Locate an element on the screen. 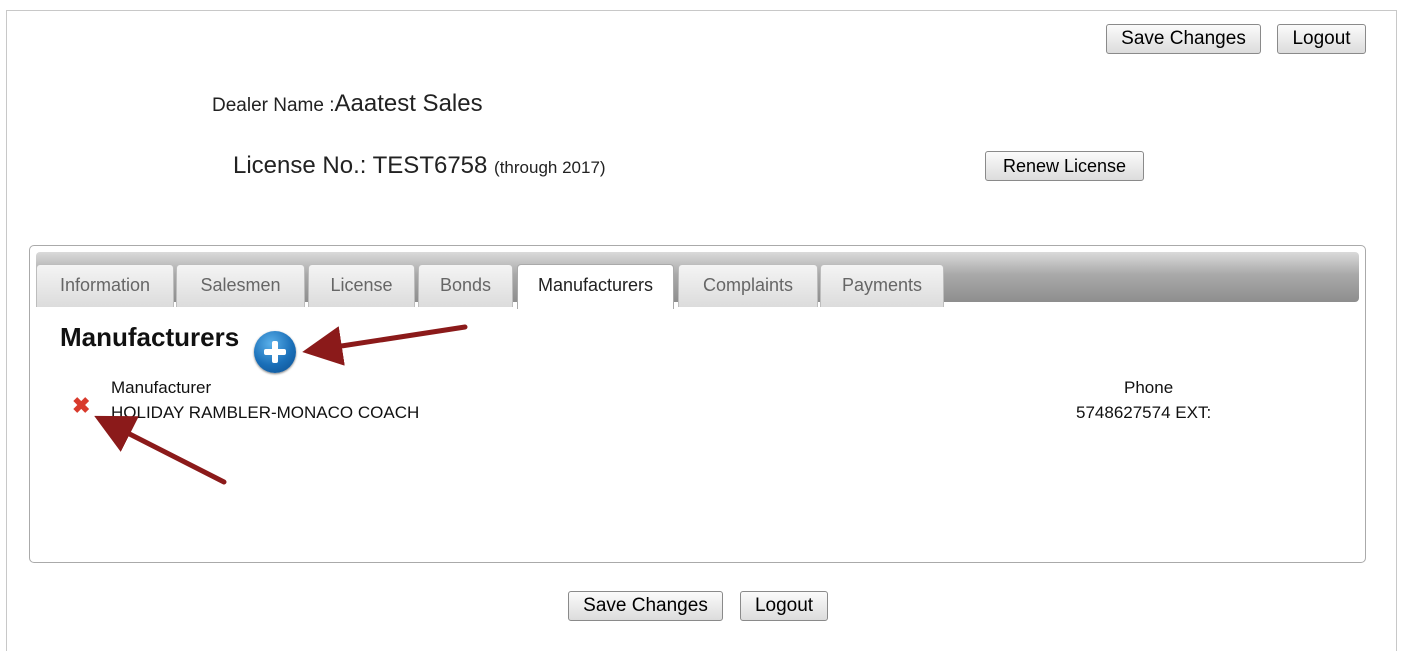  dealer-name-row: Dealer Name :Aaatest Sales is located at coordinates (347, 104).